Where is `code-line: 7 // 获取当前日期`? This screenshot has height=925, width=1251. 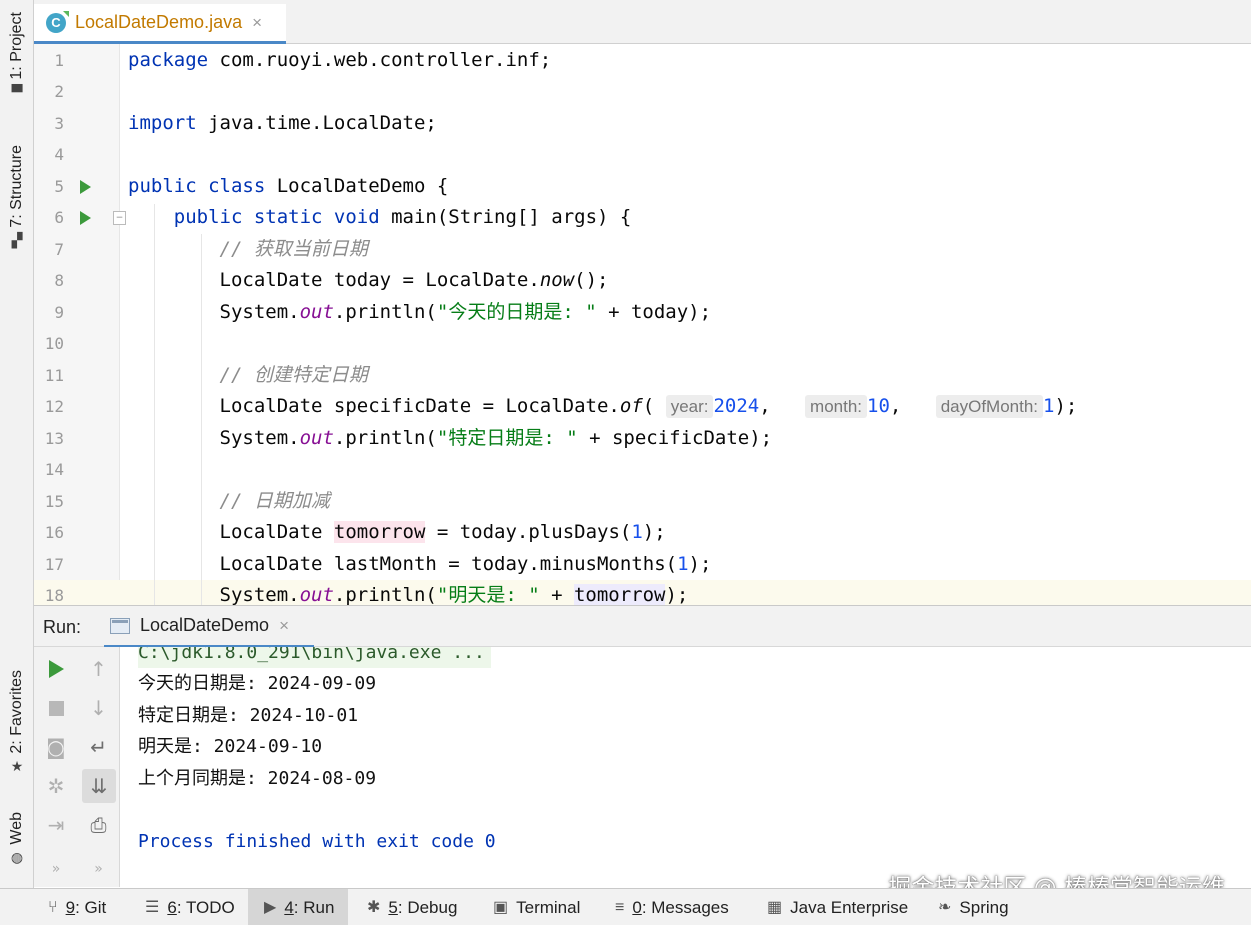
code-line: 7 // 获取当前日期 is located at coordinates (642, 250).